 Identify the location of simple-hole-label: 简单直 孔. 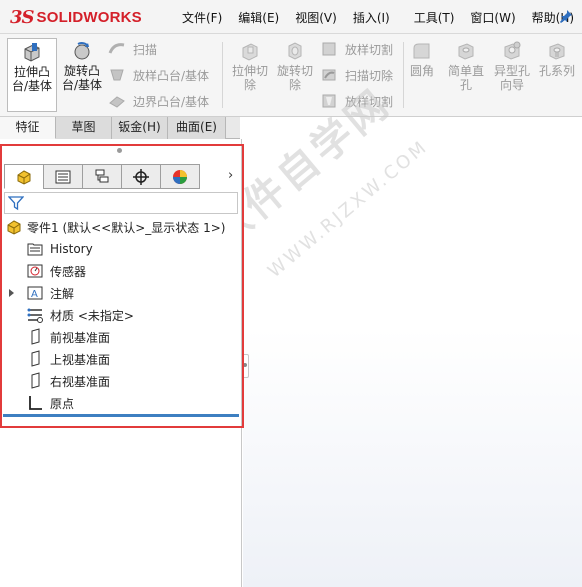
(465, 78).